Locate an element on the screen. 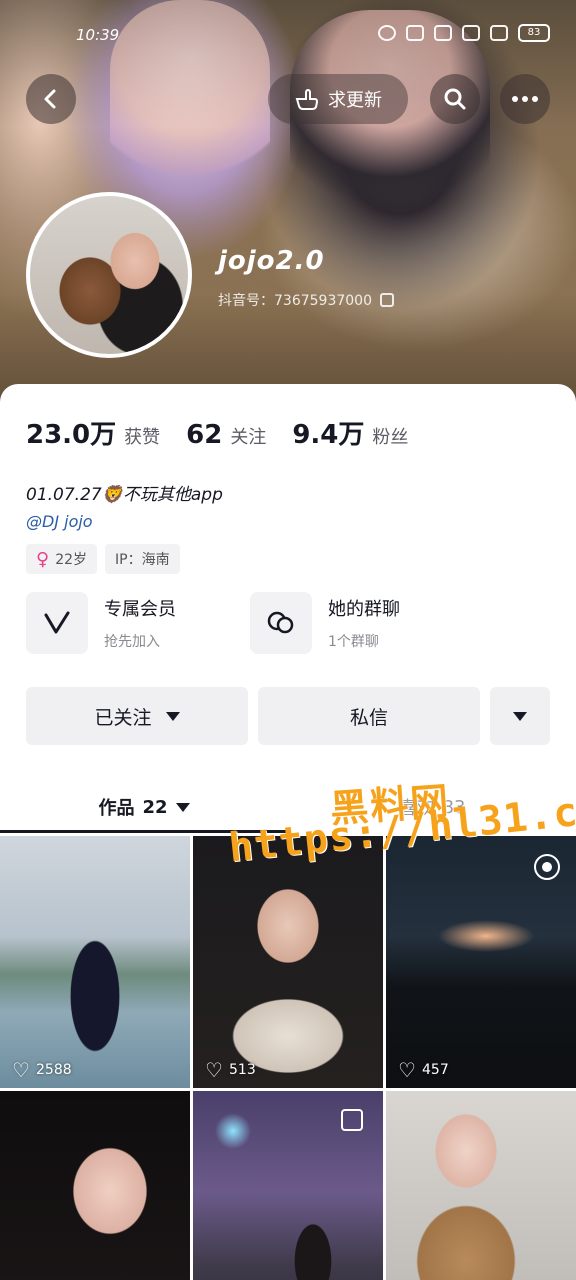  video-thumbnail: 457 is located at coordinates (481, 962).